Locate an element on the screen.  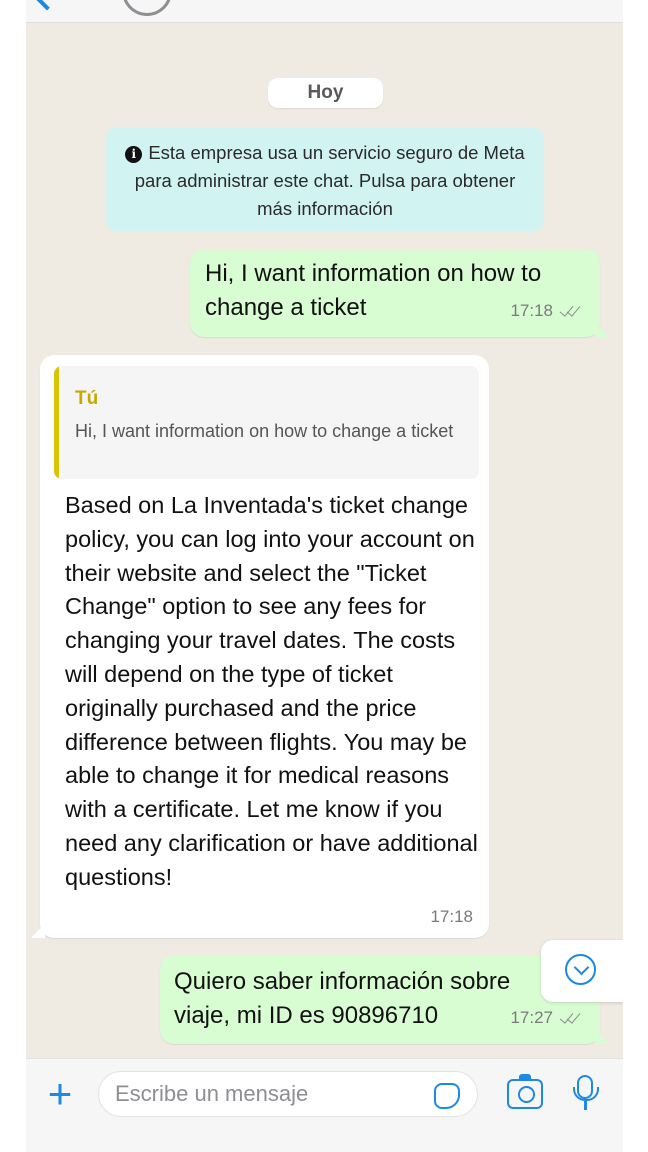
date-separator: Hoy is located at coordinates (325, 93).